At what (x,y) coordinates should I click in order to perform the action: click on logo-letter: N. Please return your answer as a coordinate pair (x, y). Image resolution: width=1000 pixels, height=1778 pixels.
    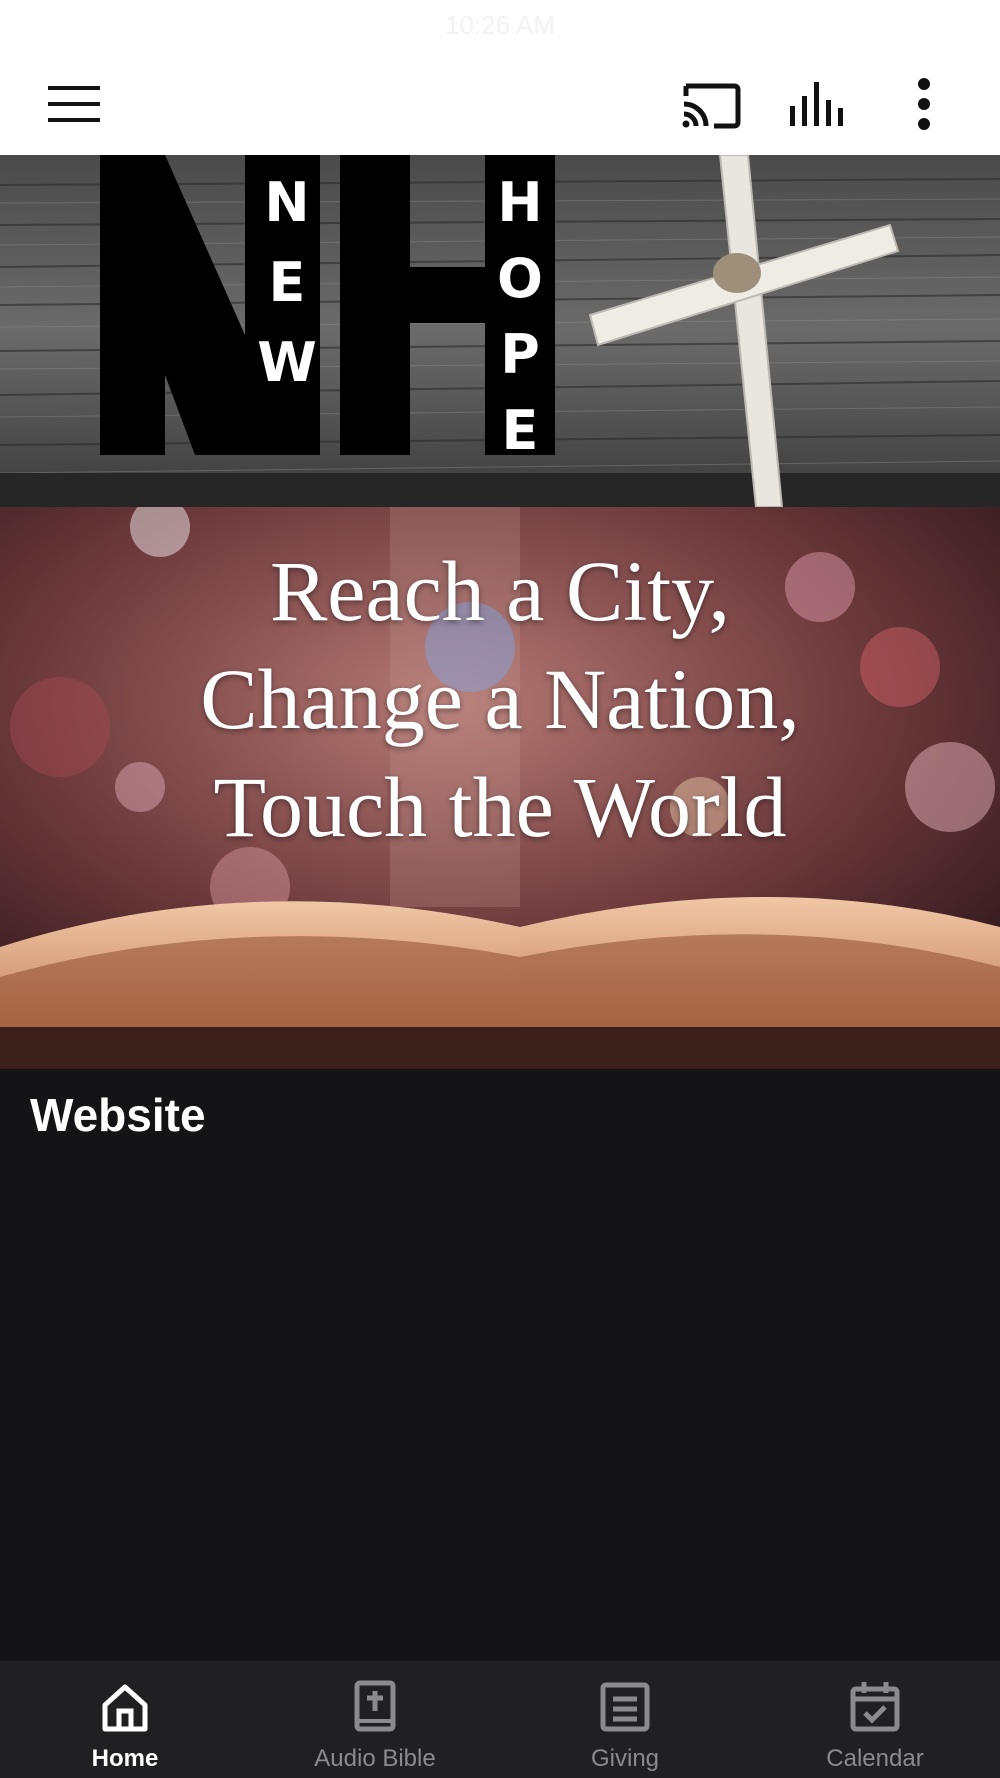
    Looking at the image, I should click on (286, 202).